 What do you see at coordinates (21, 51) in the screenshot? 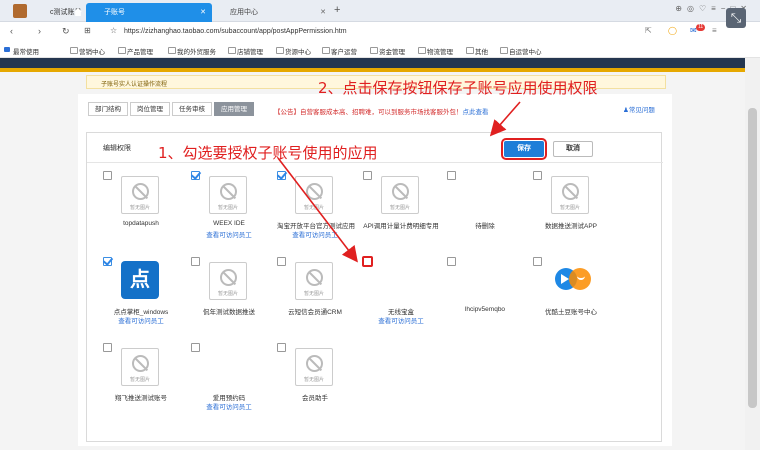
I see `bookmark-item: 最常使用` at bounding box center [21, 51].